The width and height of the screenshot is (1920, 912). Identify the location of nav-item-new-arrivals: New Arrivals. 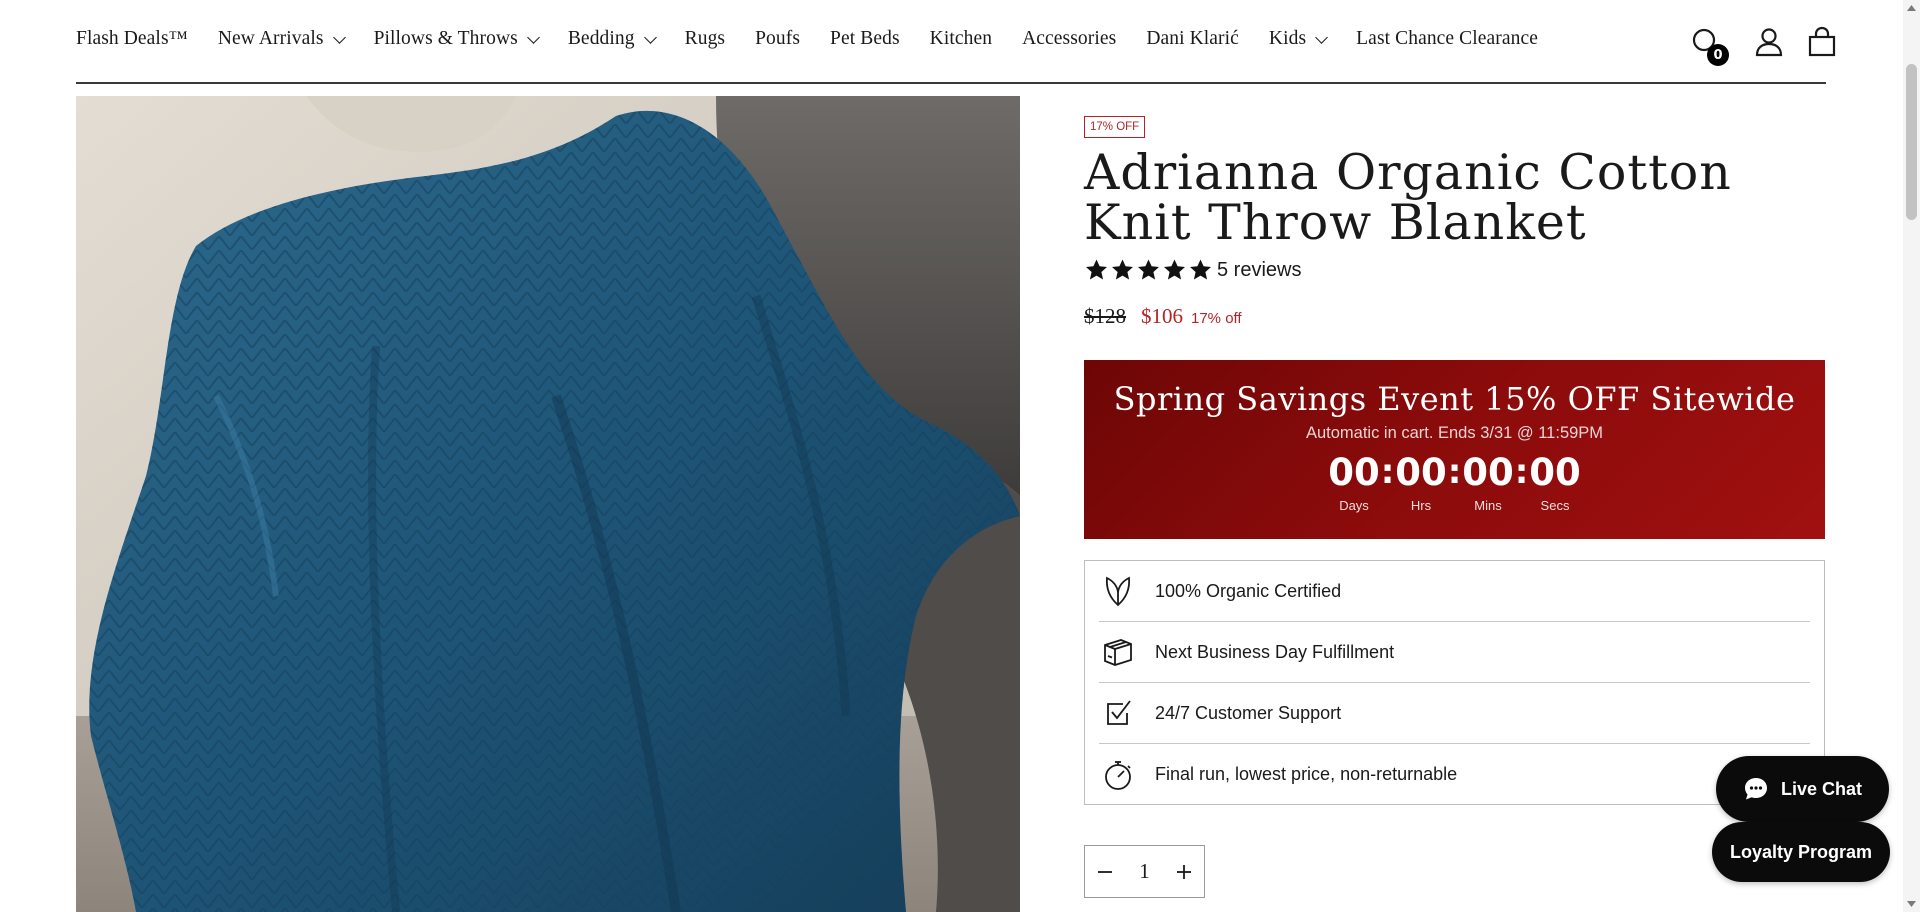
(281, 39).